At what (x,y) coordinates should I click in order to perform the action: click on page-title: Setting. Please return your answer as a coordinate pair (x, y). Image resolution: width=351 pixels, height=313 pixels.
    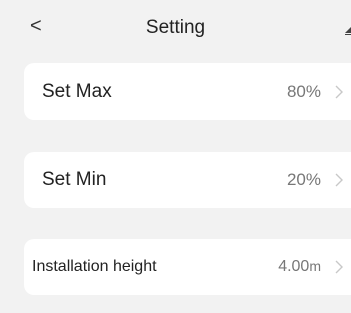
    Looking at the image, I should click on (175, 27).